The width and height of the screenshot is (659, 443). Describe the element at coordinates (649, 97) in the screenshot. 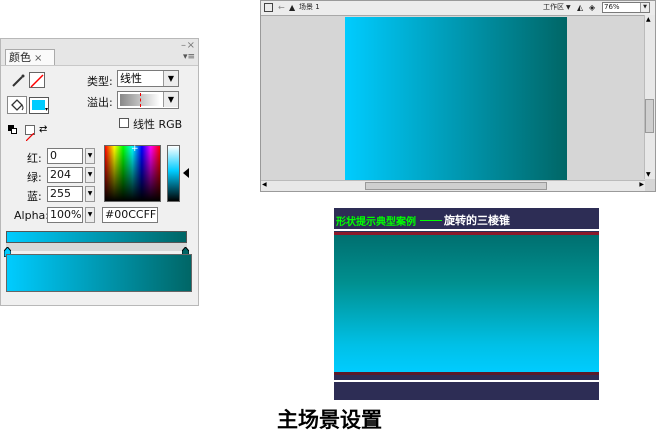

I see `vertical-scrollbar: ▲ ▼` at that location.